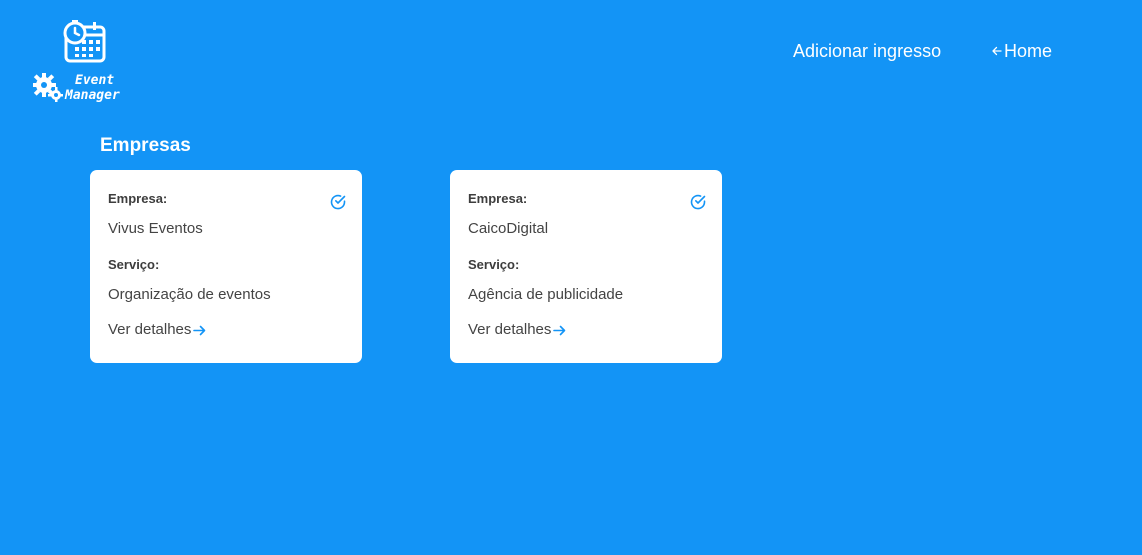 The width and height of the screenshot is (1142, 555). Describe the element at coordinates (189, 294) in the screenshot. I see `service-name: Organização de eventos` at that location.